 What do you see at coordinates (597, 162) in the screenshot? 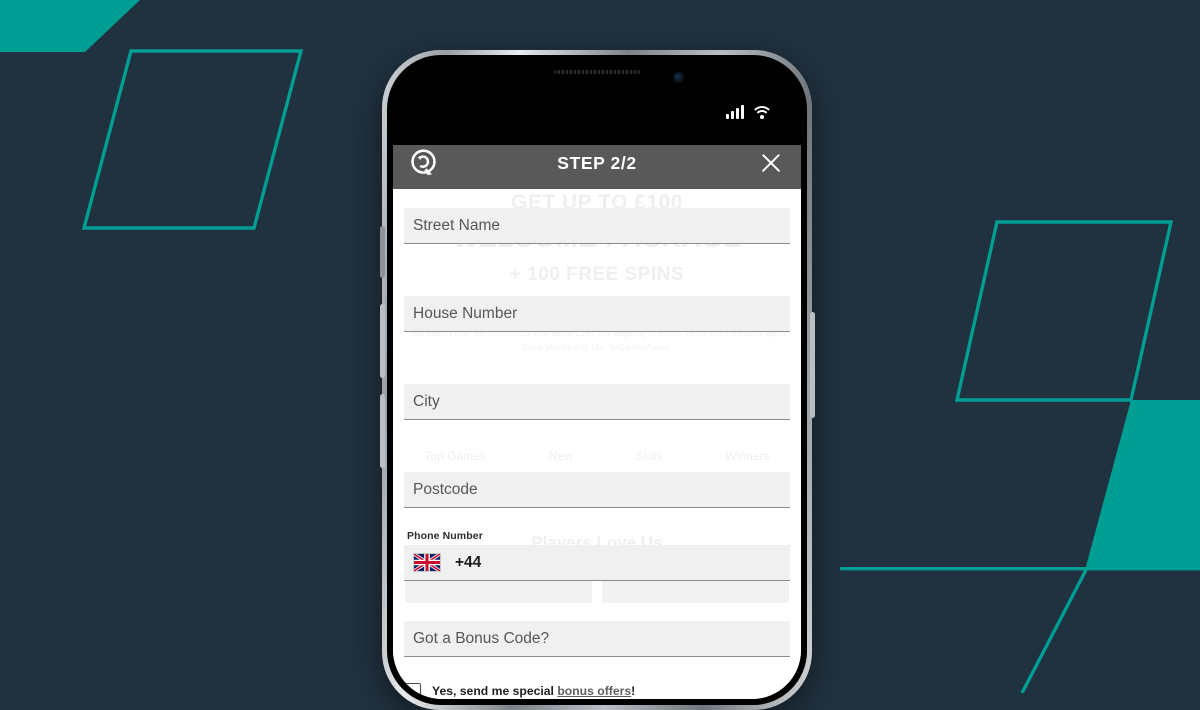
I see `page-title: STEP 2/2` at bounding box center [597, 162].